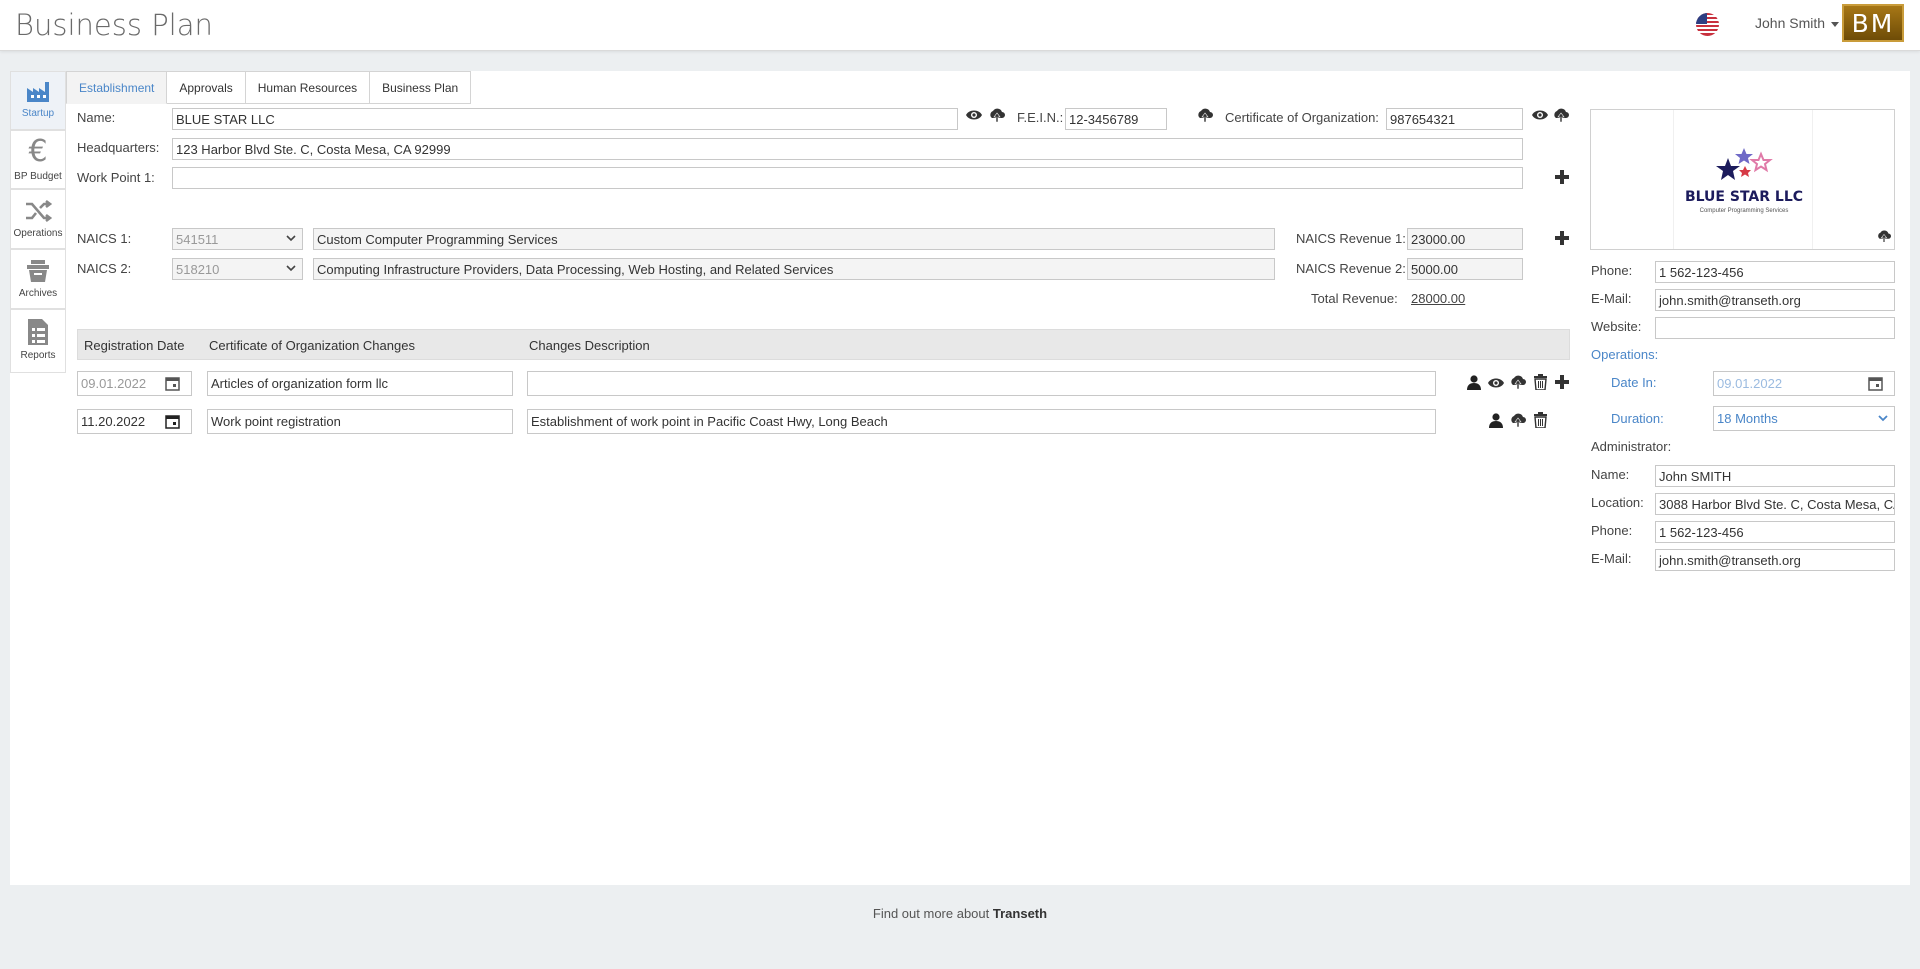  Describe the element at coordinates (96, 117) in the screenshot. I see `name-label: Name:` at that location.